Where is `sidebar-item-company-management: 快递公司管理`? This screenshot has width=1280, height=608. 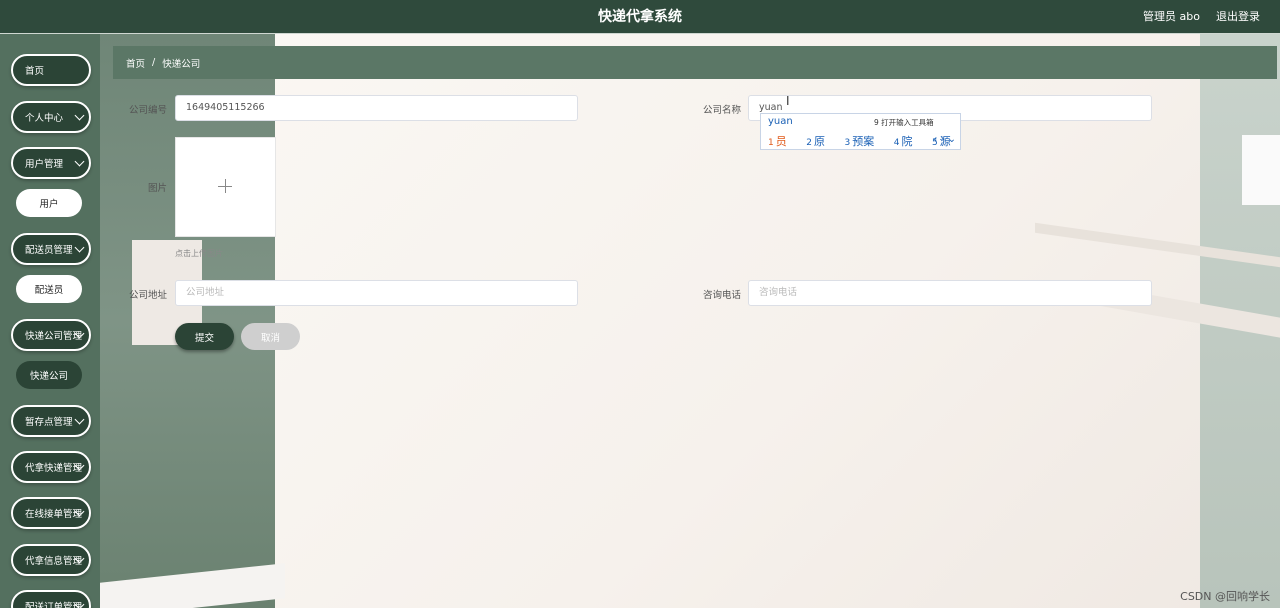 sidebar-item-company-management: 快递公司管理 is located at coordinates (51, 335).